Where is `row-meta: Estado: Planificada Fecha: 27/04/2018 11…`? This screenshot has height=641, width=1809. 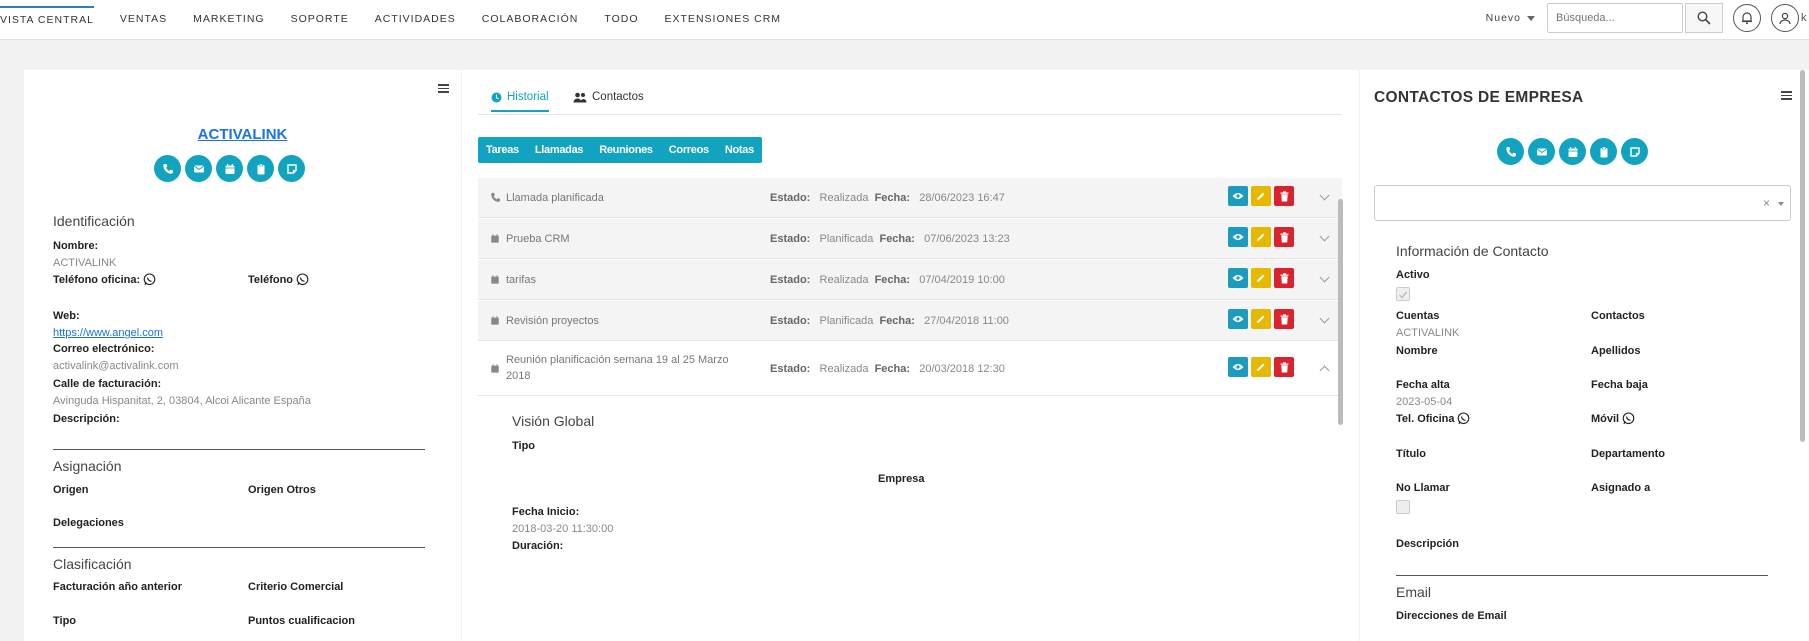
row-meta: Estado: Planificada Fecha: 27/04/2018 11… is located at coordinates (889, 321).